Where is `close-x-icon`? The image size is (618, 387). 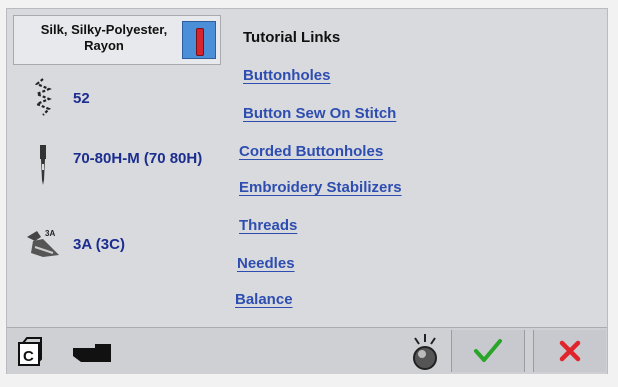
close-x-icon is located at coordinates (570, 351).